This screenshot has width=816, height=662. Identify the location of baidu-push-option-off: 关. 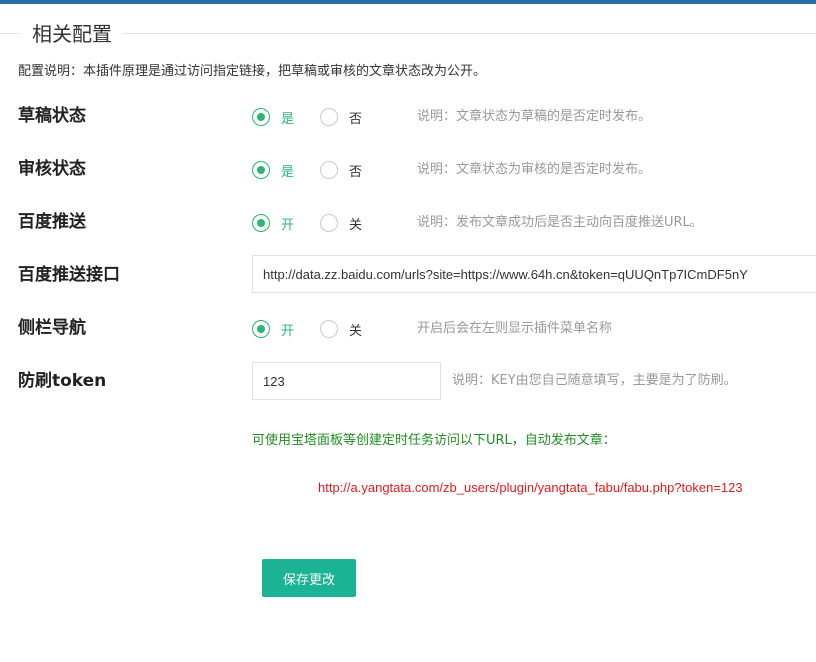
(341, 223).